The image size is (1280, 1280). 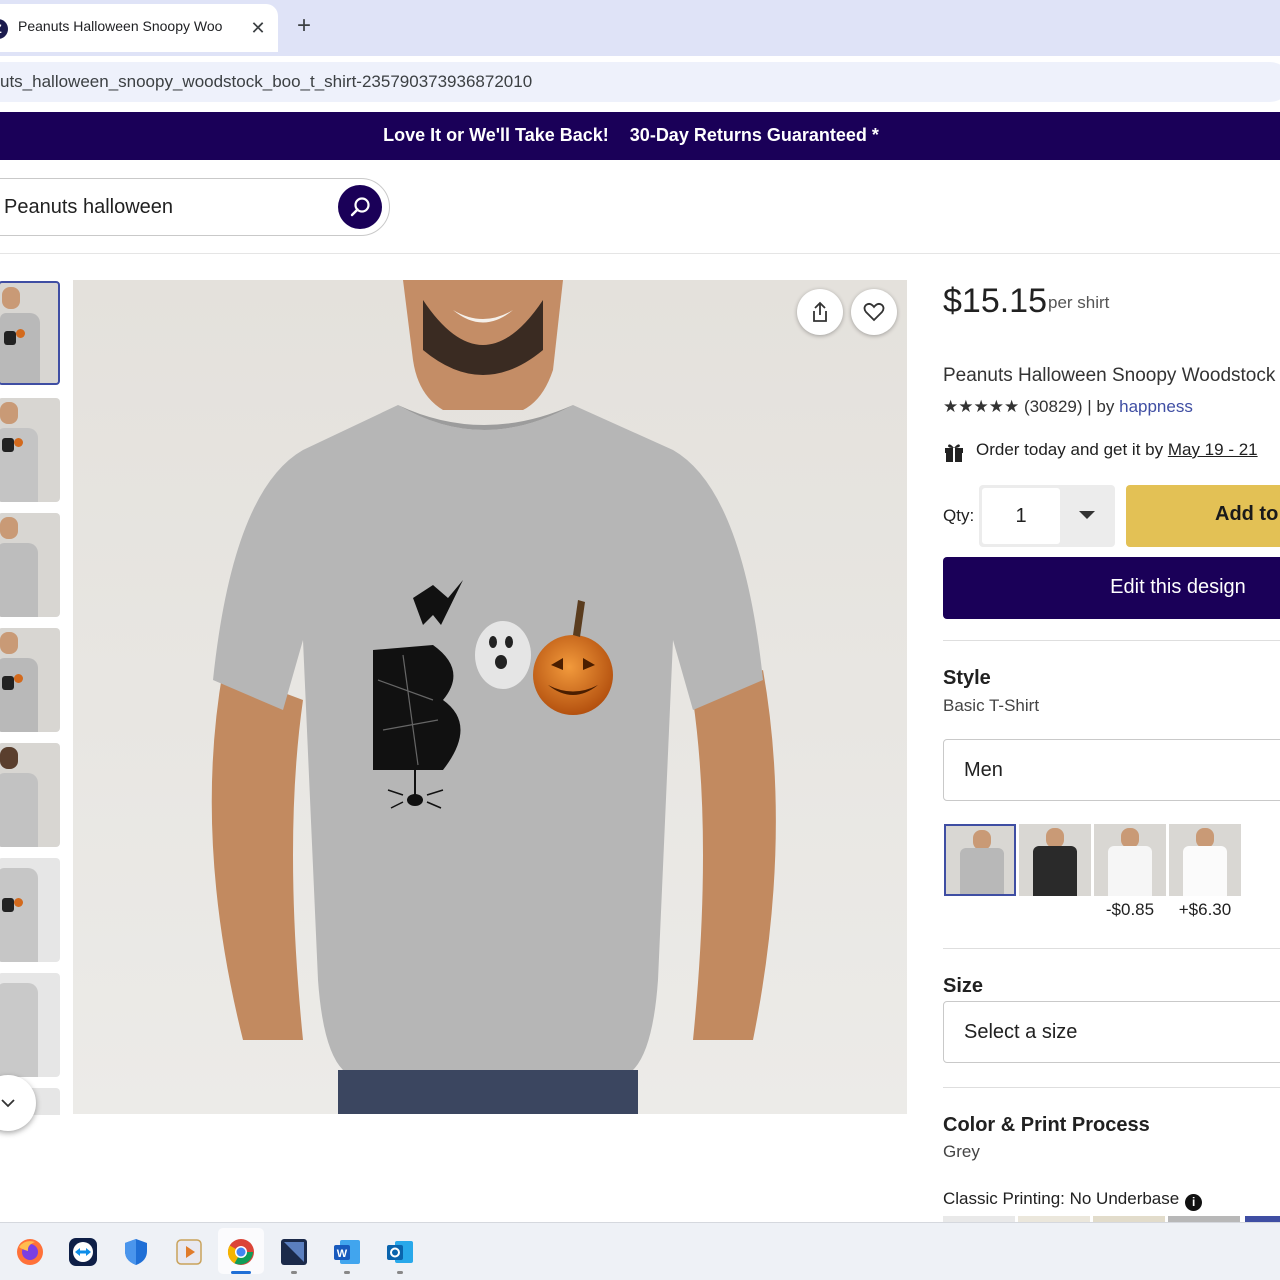 I want to click on seller-link: happness, so click(x=1156, y=406).